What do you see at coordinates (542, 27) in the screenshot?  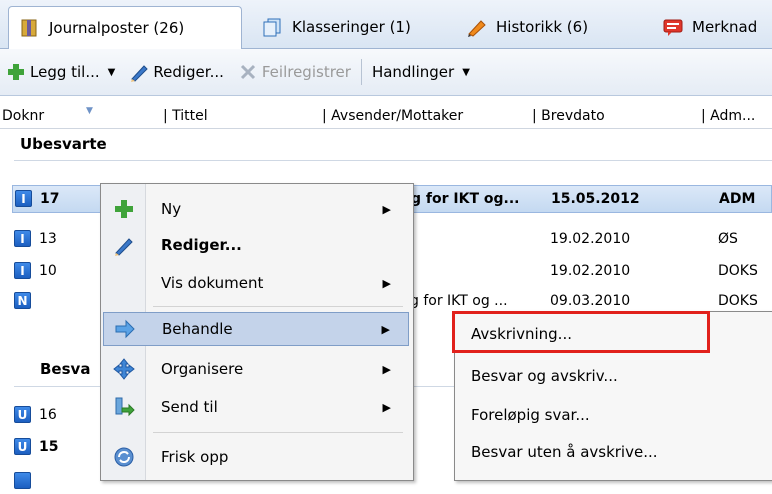 I see `tab-label: Historikk (6)` at bounding box center [542, 27].